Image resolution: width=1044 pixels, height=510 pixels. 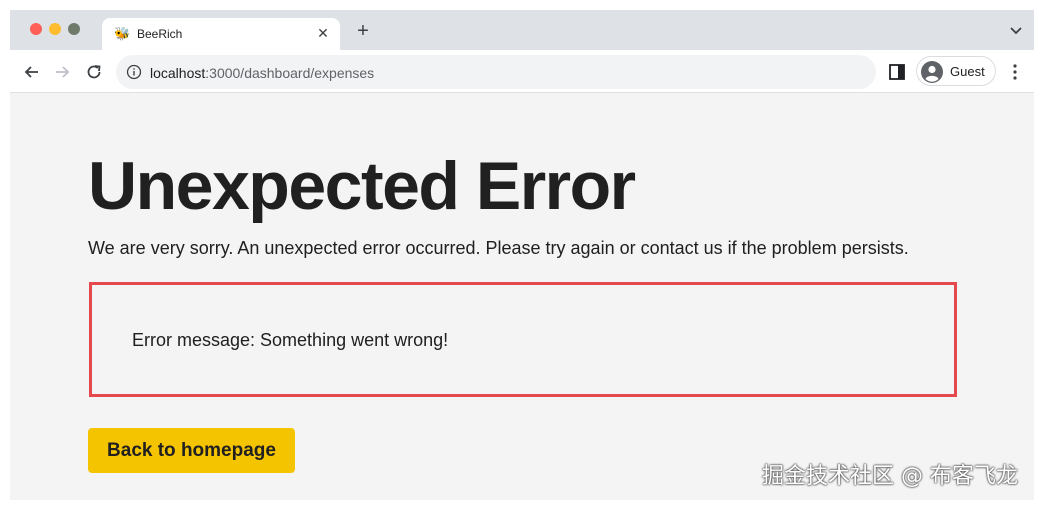 I want to click on more-menu-icon, so click(x=1015, y=72).